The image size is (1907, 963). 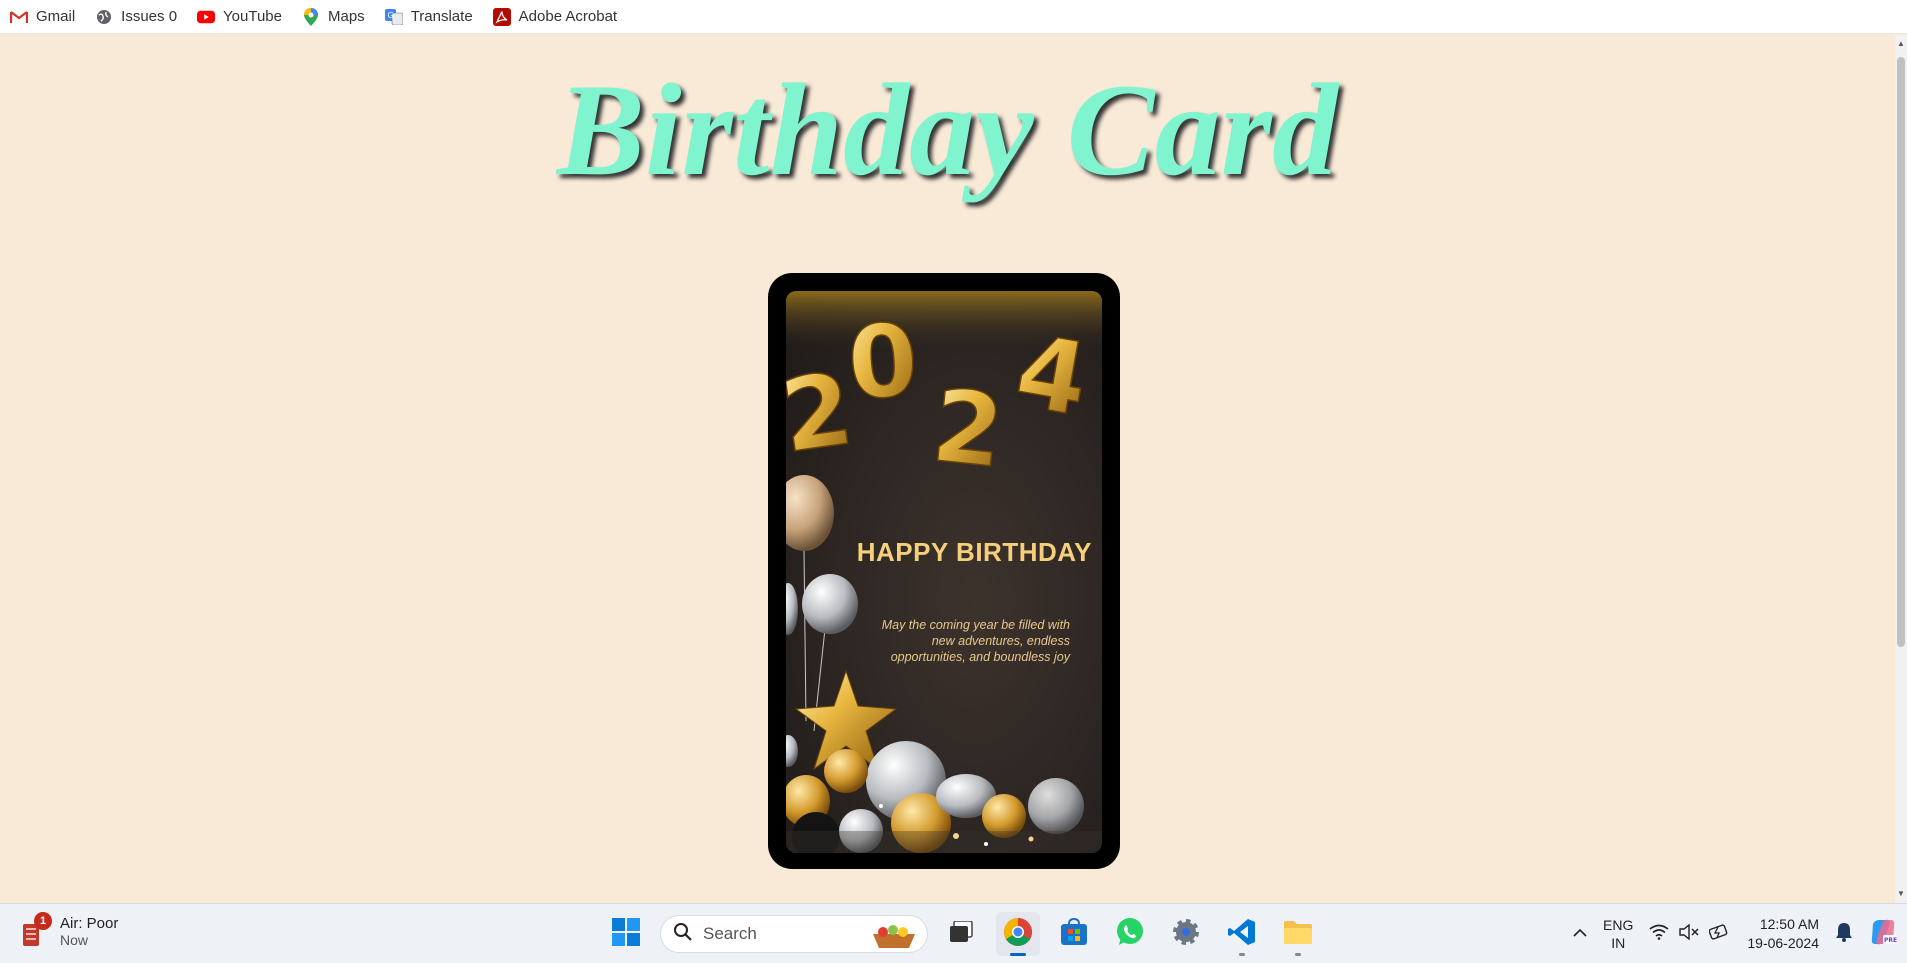 What do you see at coordinates (1883, 934) in the screenshot?
I see `copilot-icon: PRE` at bounding box center [1883, 934].